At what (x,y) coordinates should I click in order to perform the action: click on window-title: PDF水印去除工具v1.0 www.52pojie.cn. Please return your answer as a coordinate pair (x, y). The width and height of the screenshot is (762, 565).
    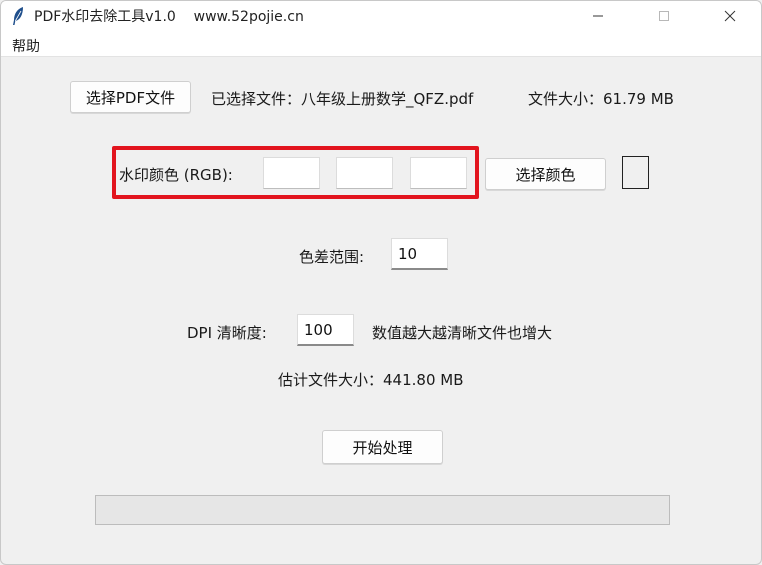
    Looking at the image, I should click on (169, 17).